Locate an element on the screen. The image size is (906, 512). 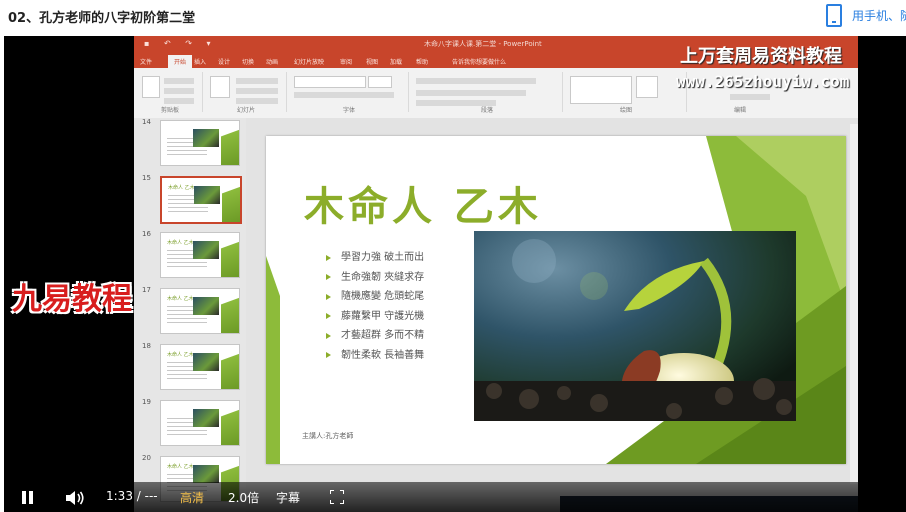
thumbnail-number: 20 is located at coordinates (146, 458).